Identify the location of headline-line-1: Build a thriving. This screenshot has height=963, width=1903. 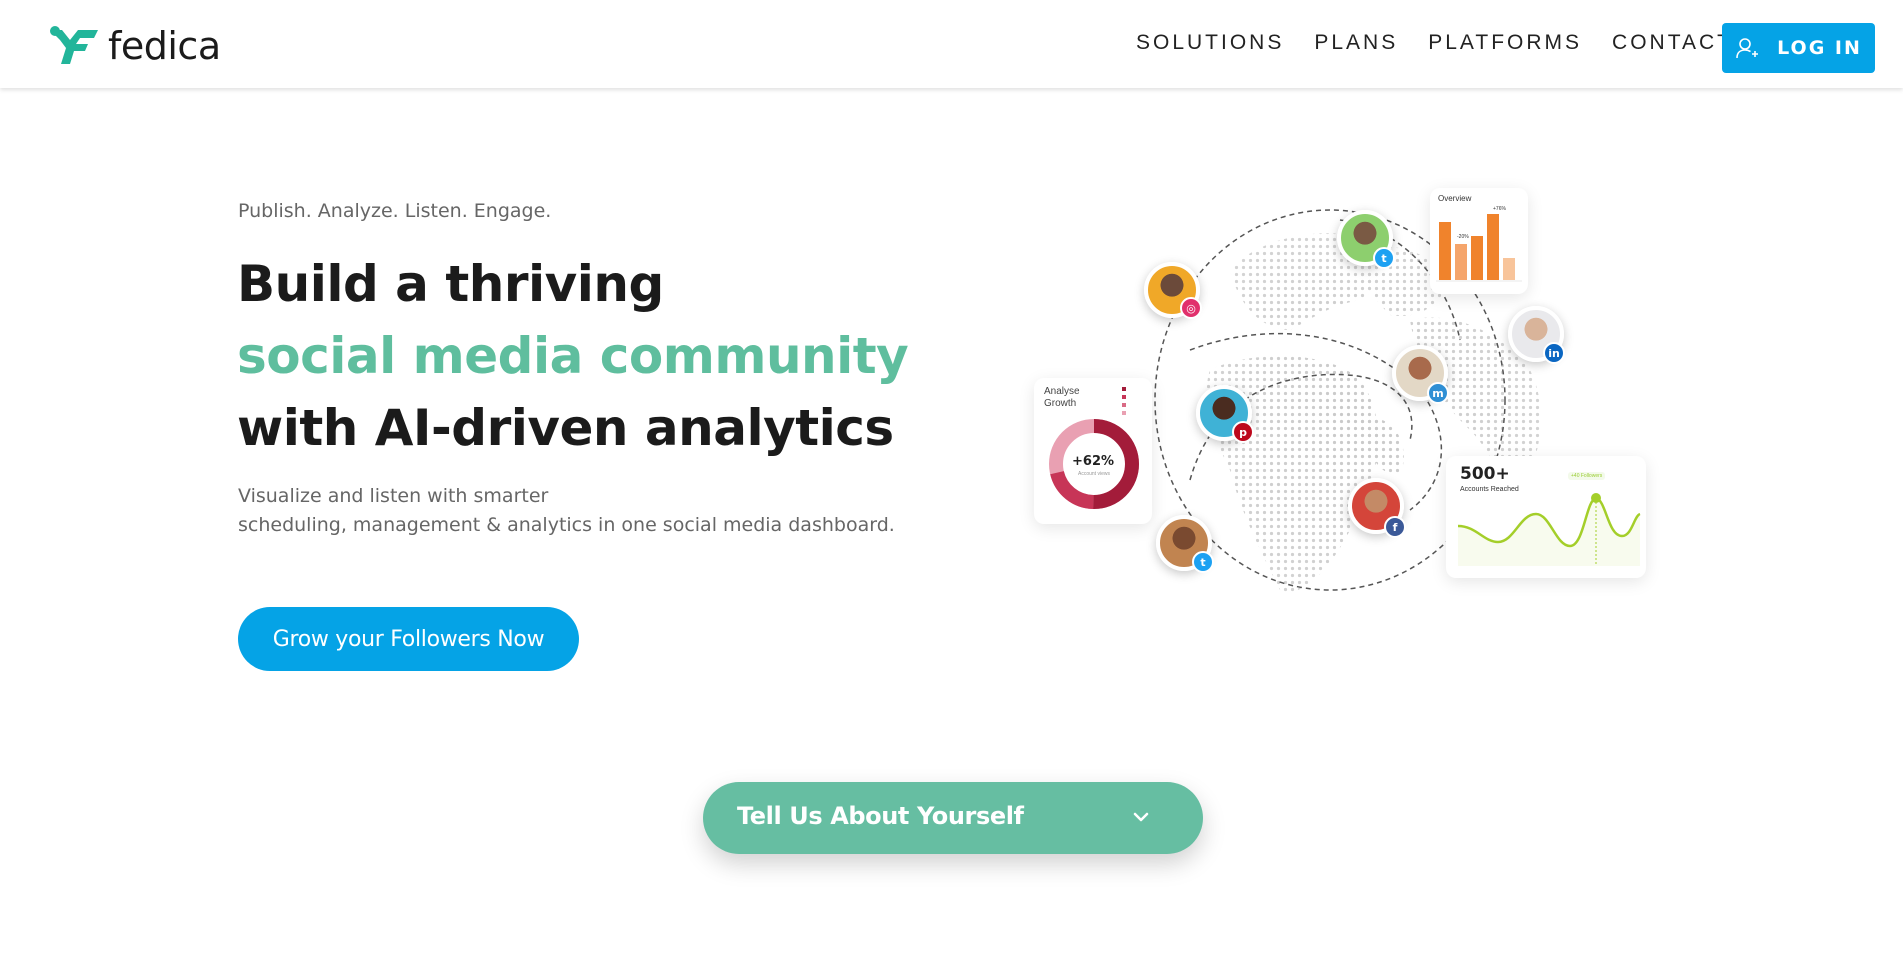
(450, 284).